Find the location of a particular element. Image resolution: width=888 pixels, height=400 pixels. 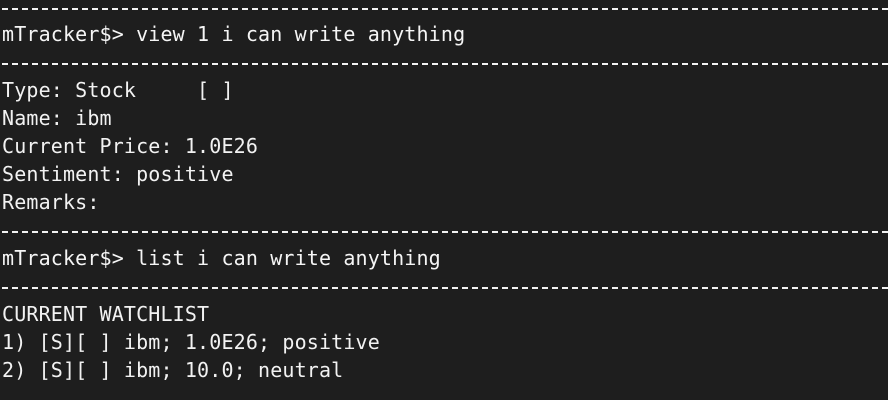

item-name-line: Name: ibm is located at coordinates (57, 118).